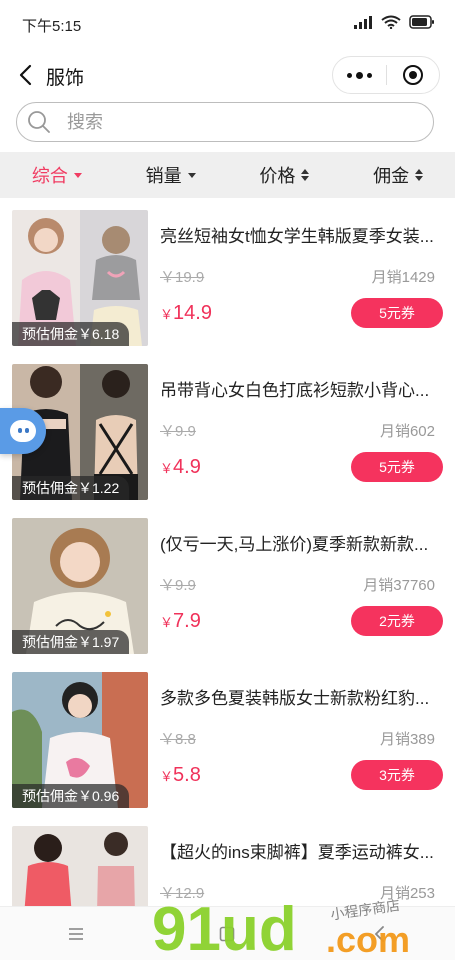 The image size is (455, 960). I want to click on assistant-face-icon, so click(23, 431).